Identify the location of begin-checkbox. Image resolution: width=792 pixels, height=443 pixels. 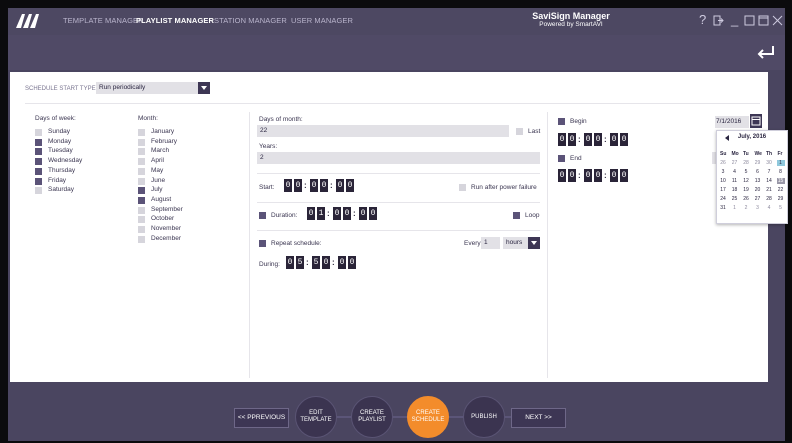
(561, 121).